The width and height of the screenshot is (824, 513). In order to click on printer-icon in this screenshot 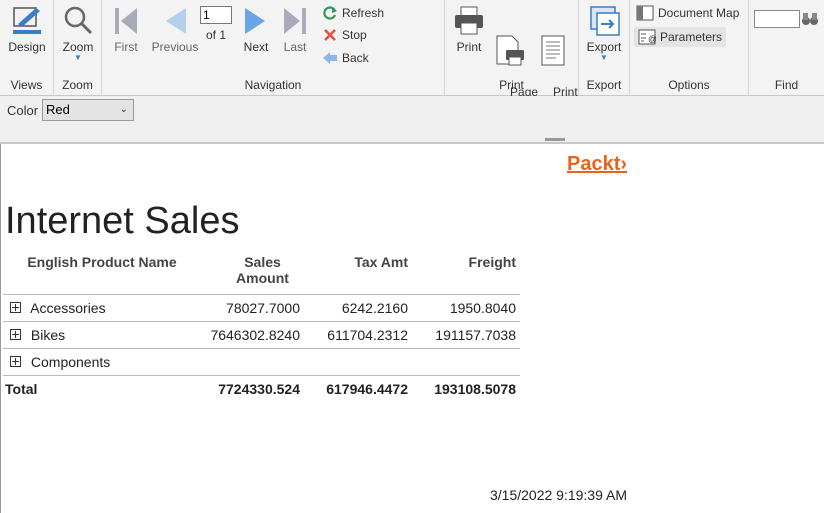, I will do `click(469, 20)`.